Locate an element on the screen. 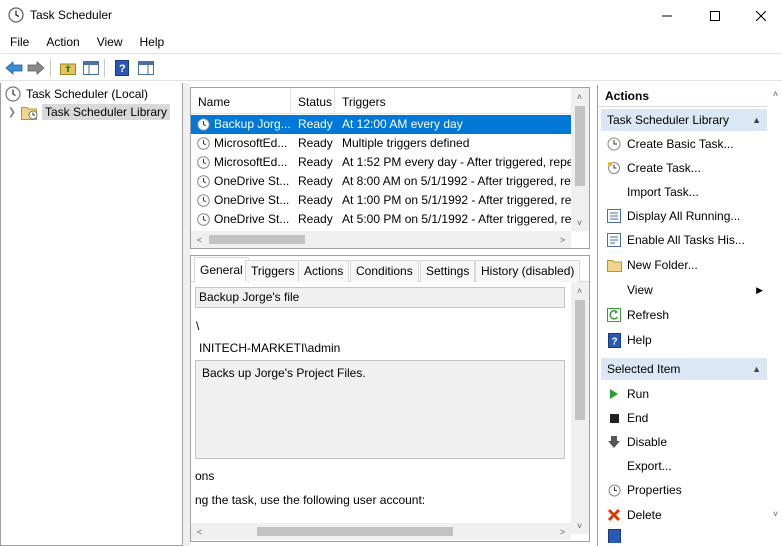  action-delete: Delete is located at coordinates (684, 515).